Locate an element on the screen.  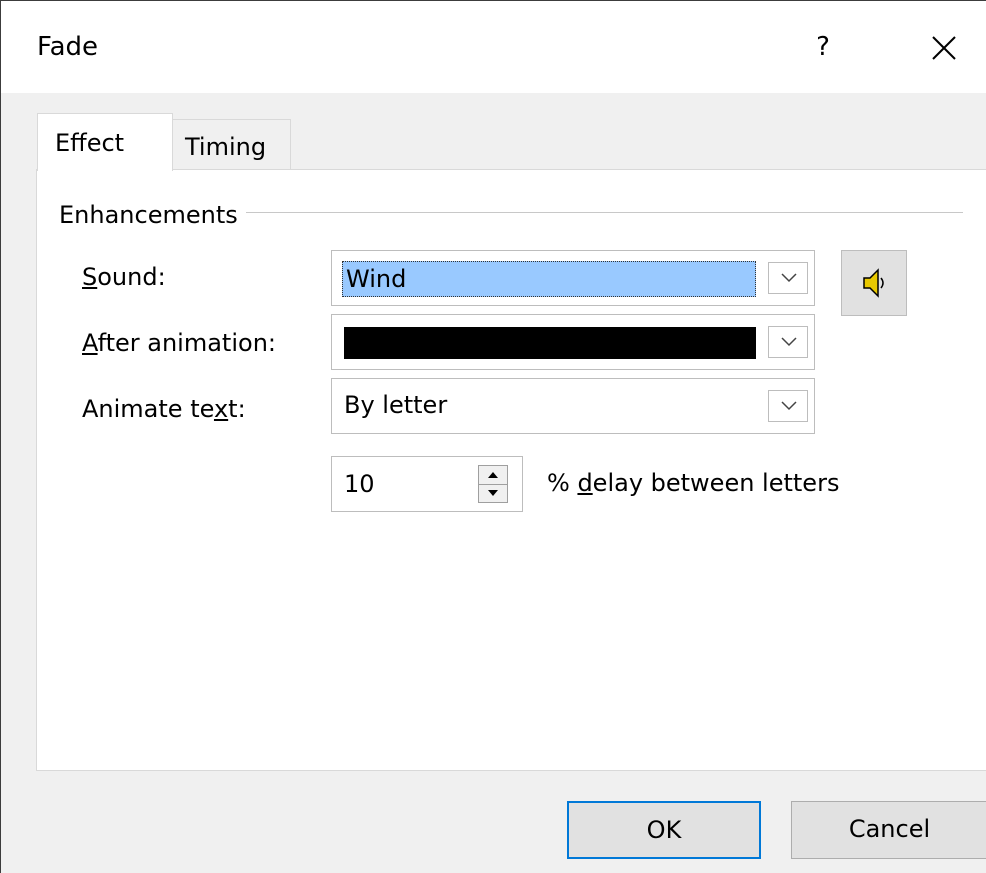
speaker-icon is located at coordinates (873, 283).